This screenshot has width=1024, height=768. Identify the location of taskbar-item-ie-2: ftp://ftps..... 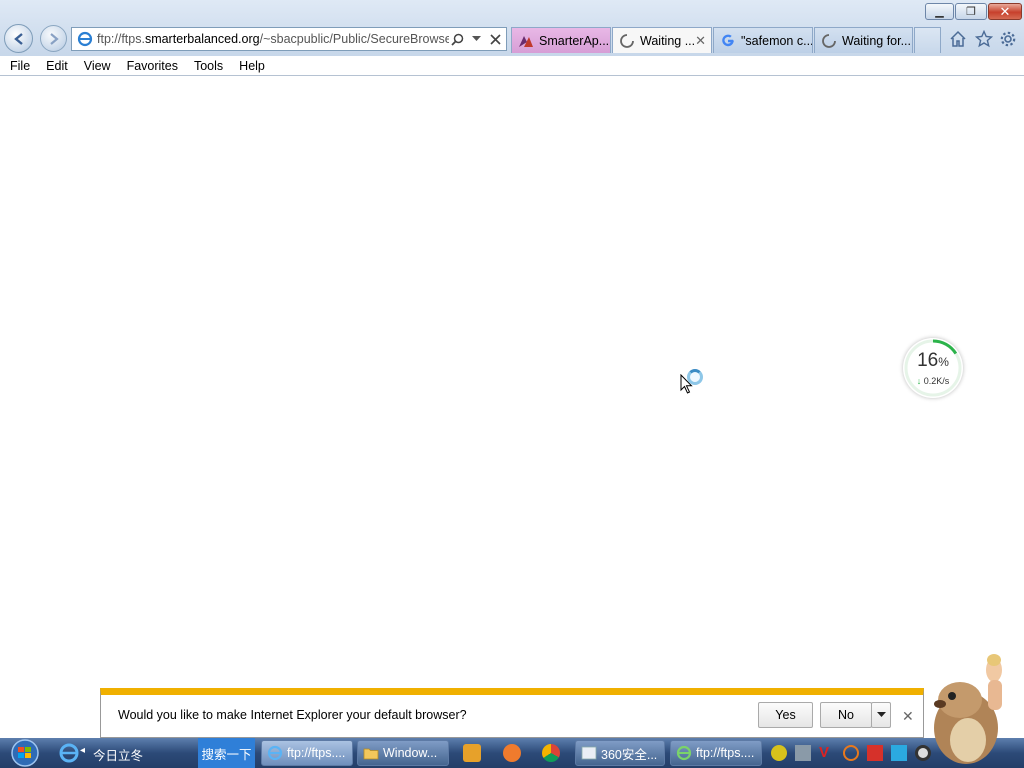
(716, 753).